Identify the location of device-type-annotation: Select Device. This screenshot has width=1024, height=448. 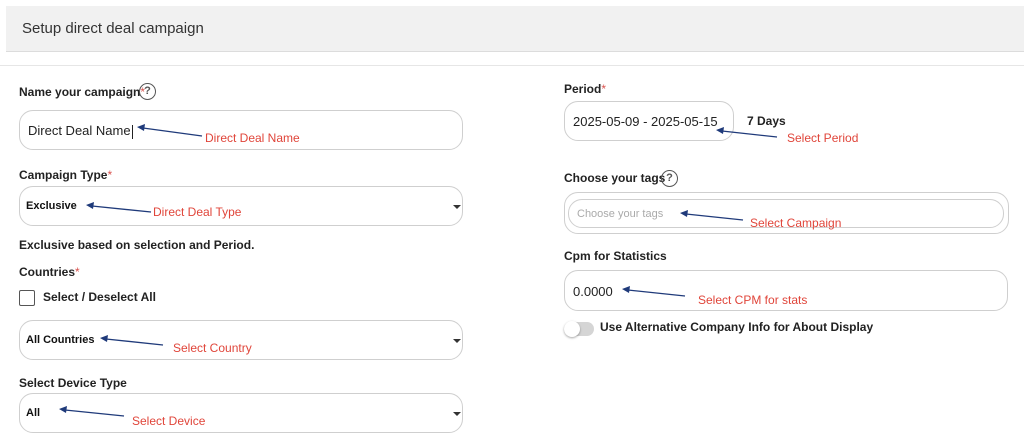
(169, 421).